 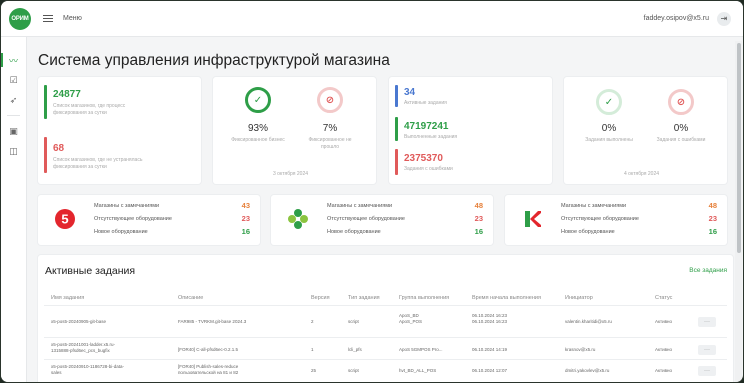 What do you see at coordinates (78, 322) in the screenshot?
I see `task-name: x5-pos5-20240905-git-base` at bounding box center [78, 322].